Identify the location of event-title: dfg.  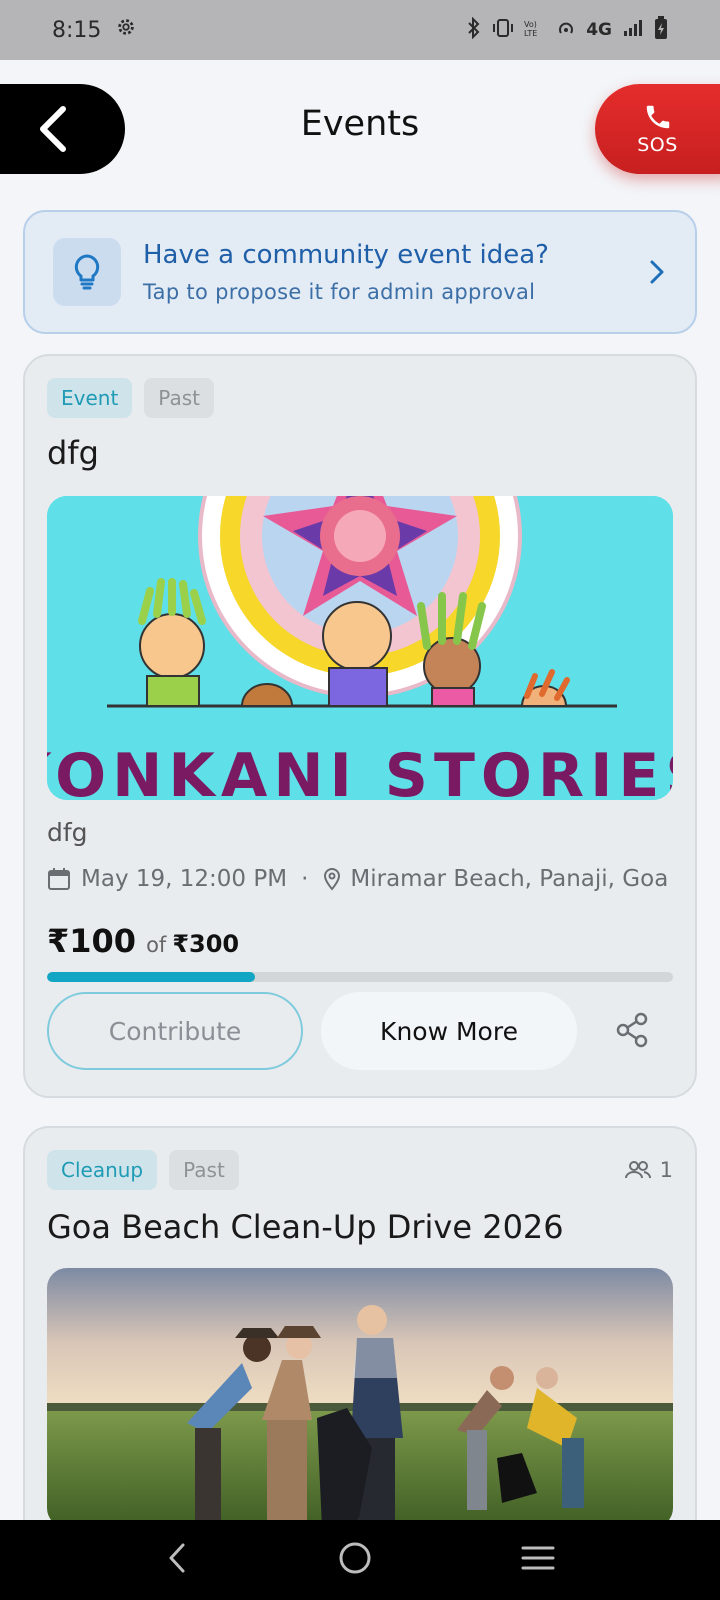
(73, 453).